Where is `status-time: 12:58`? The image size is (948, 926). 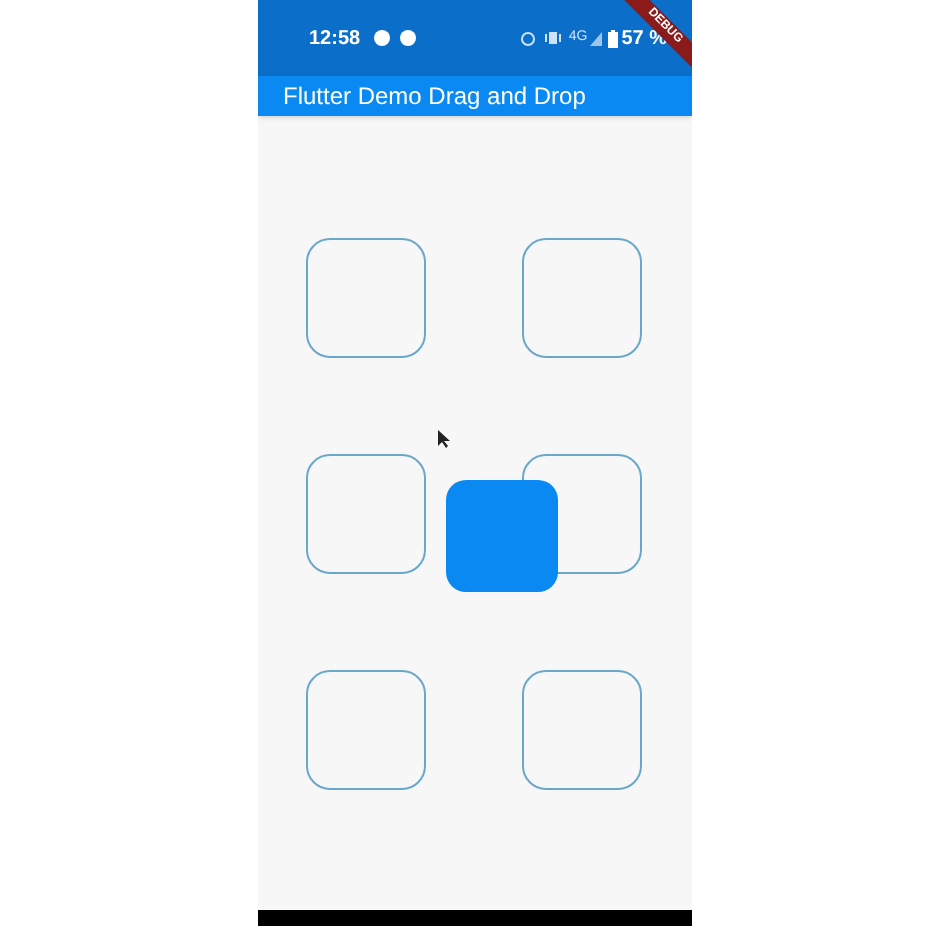 status-time: 12:58 is located at coordinates (335, 39).